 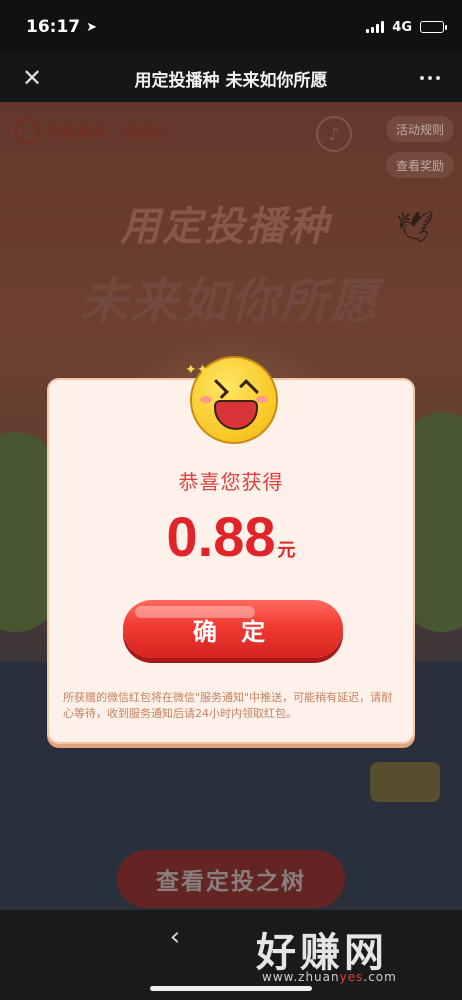 I want to click on network-label: 4G, so click(x=402, y=27).